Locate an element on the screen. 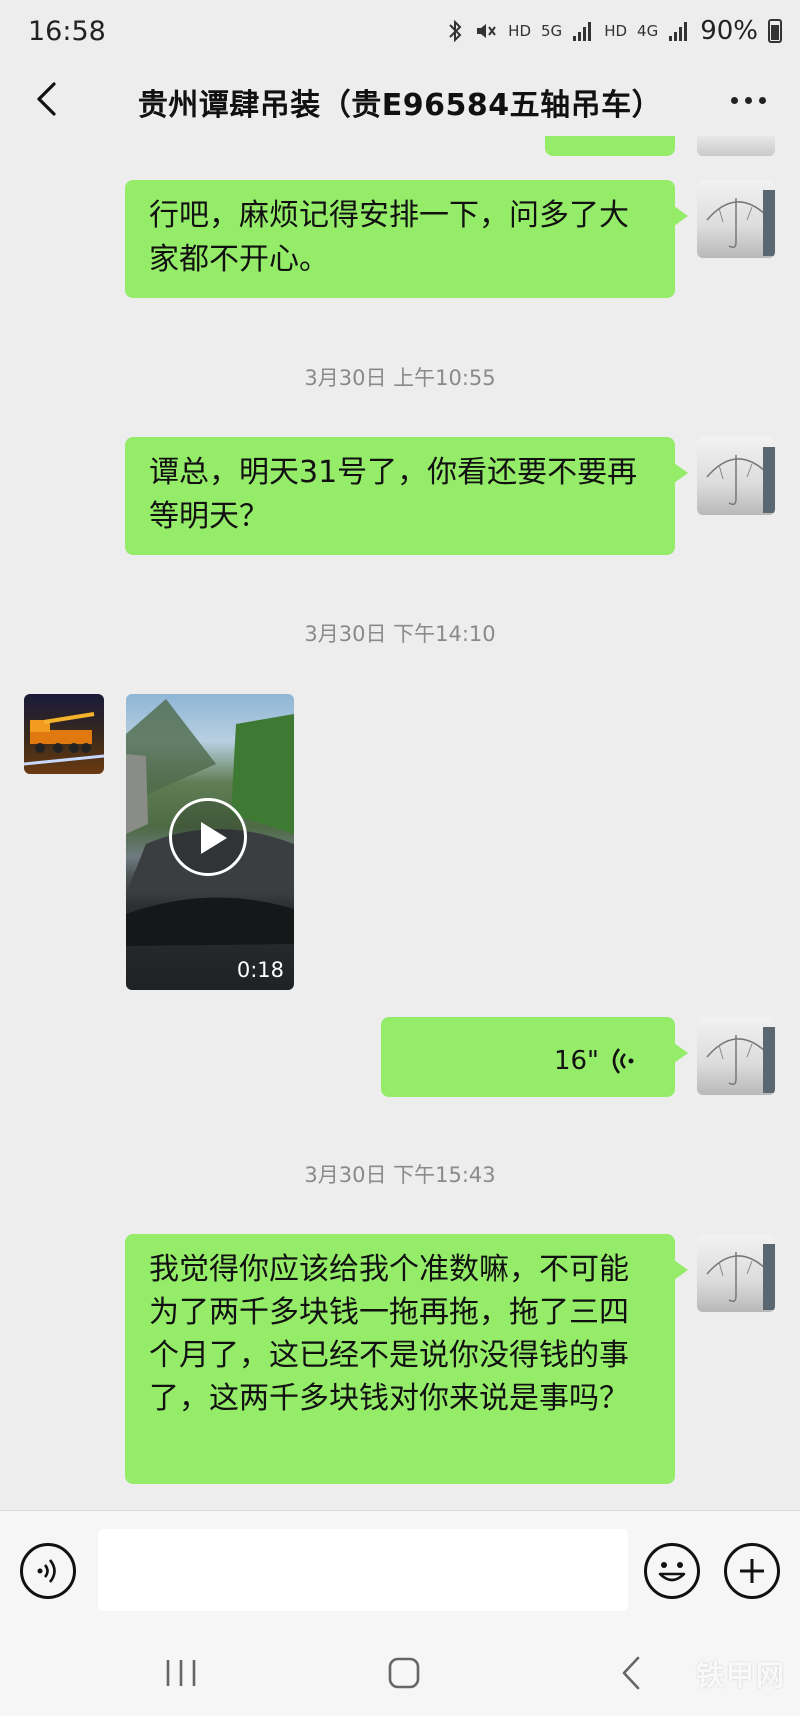  voice-icon is located at coordinates (46, 1571).